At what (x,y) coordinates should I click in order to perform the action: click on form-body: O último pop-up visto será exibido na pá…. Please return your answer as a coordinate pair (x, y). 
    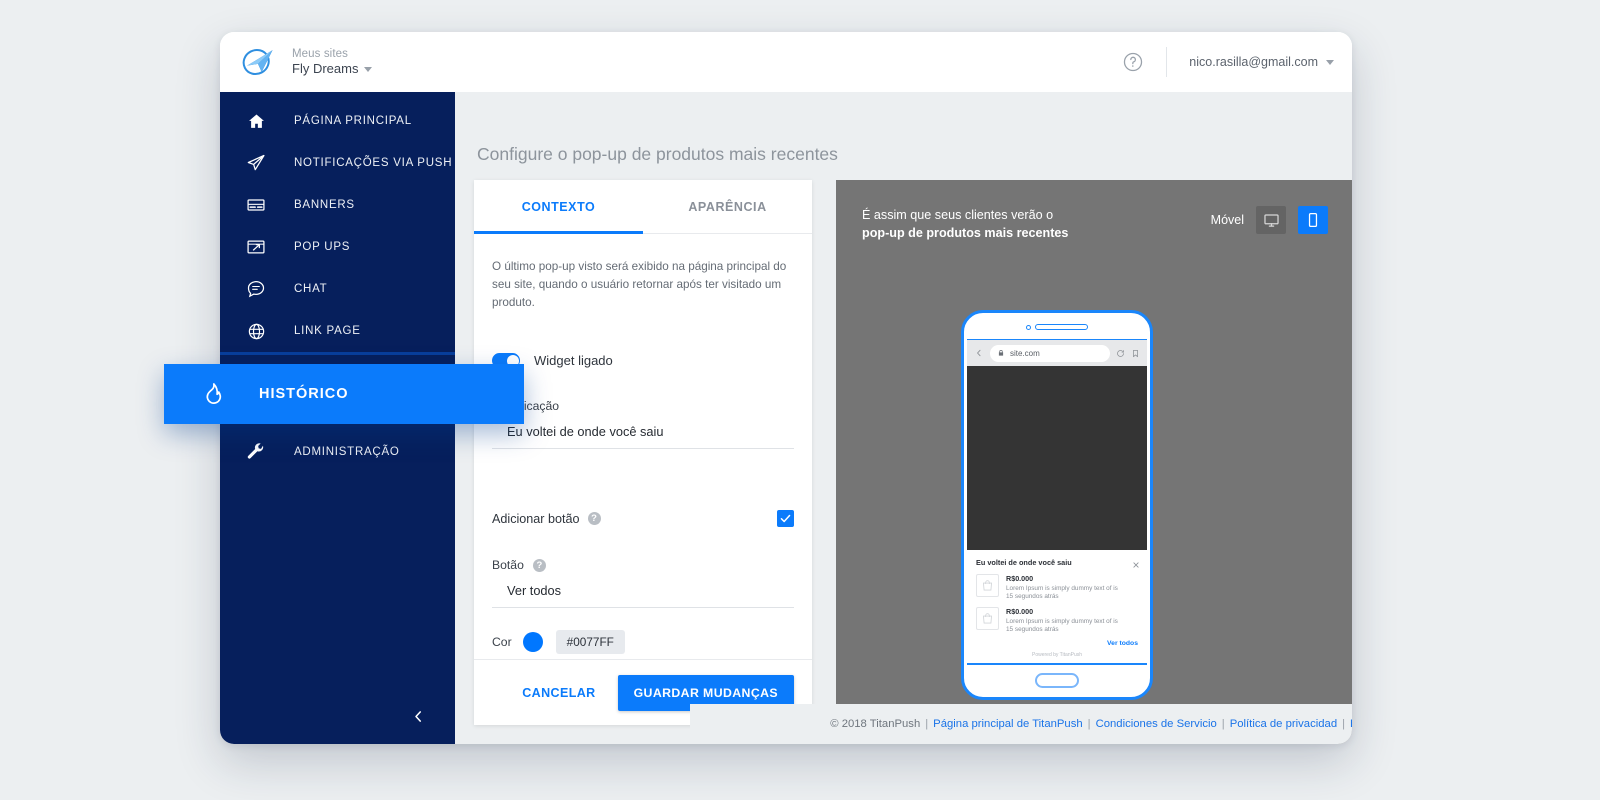
    Looking at the image, I should click on (643, 446).